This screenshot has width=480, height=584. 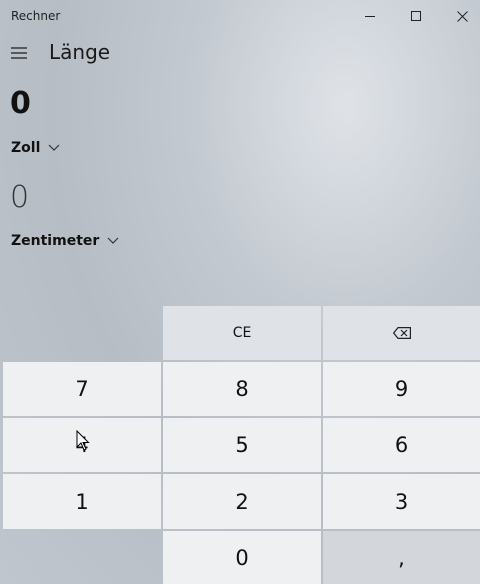 I want to click on digit-2-button: 2, so click(x=242, y=501).